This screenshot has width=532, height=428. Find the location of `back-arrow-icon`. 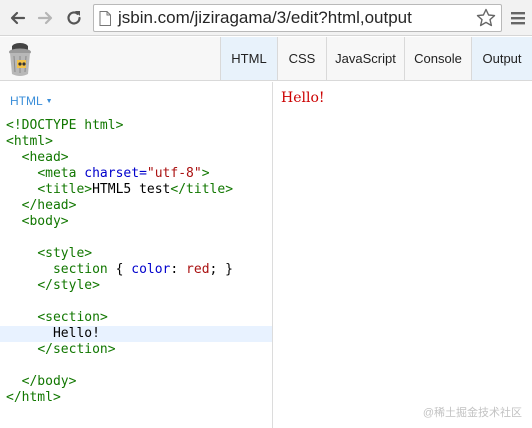

back-arrow-icon is located at coordinates (18, 18).